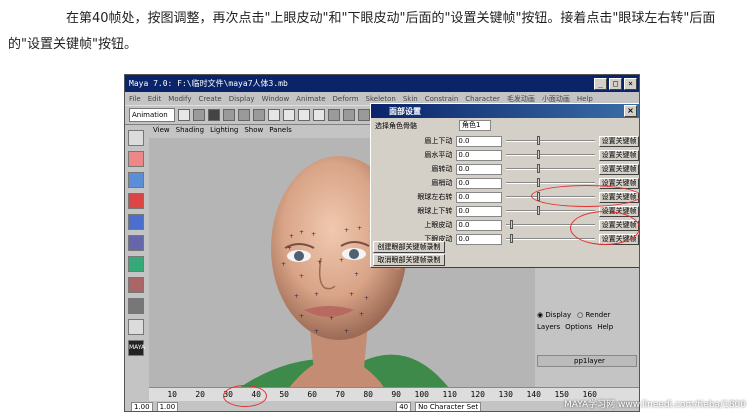 This screenshot has height=412, width=750. I want to click on rotate-tool-icon, so click(136, 222).